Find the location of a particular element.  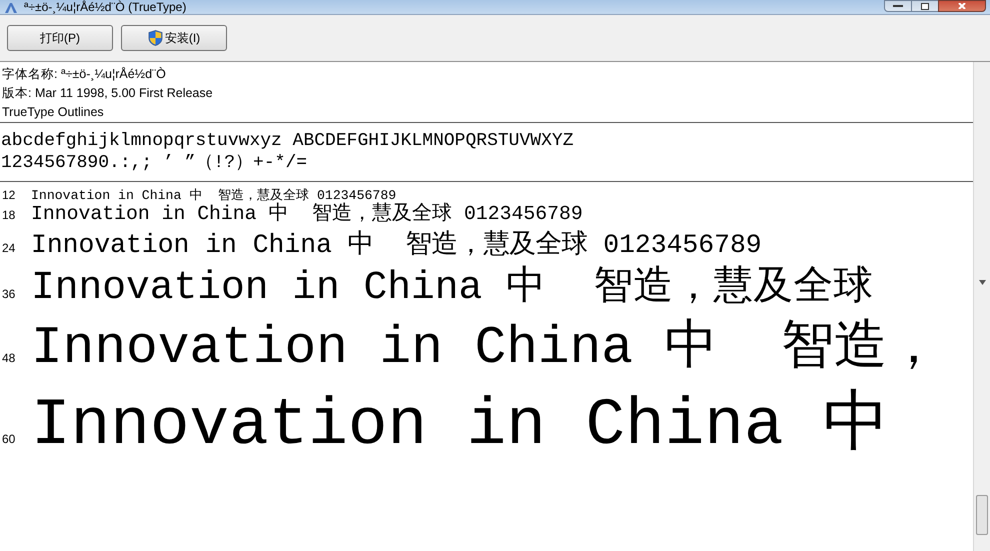

font-info-text: TrueType Outlines is located at coordinates (53, 112).